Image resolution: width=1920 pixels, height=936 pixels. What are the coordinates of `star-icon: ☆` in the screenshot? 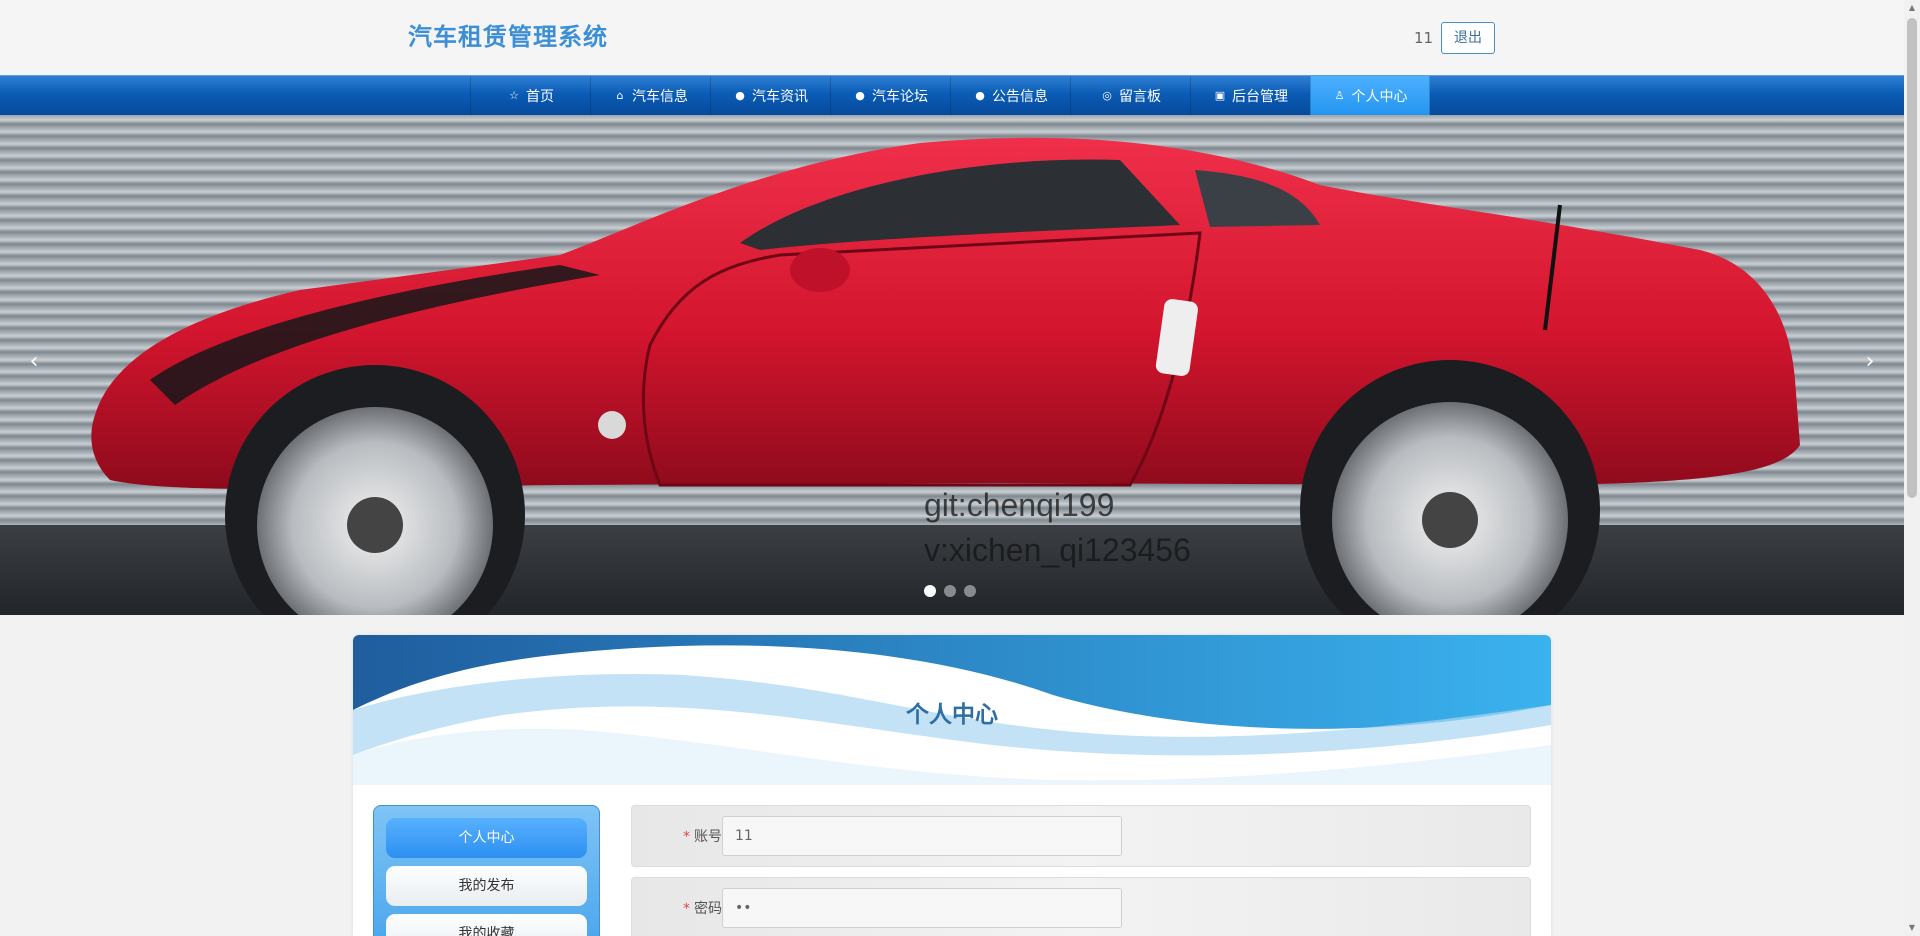 It's located at (514, 95).